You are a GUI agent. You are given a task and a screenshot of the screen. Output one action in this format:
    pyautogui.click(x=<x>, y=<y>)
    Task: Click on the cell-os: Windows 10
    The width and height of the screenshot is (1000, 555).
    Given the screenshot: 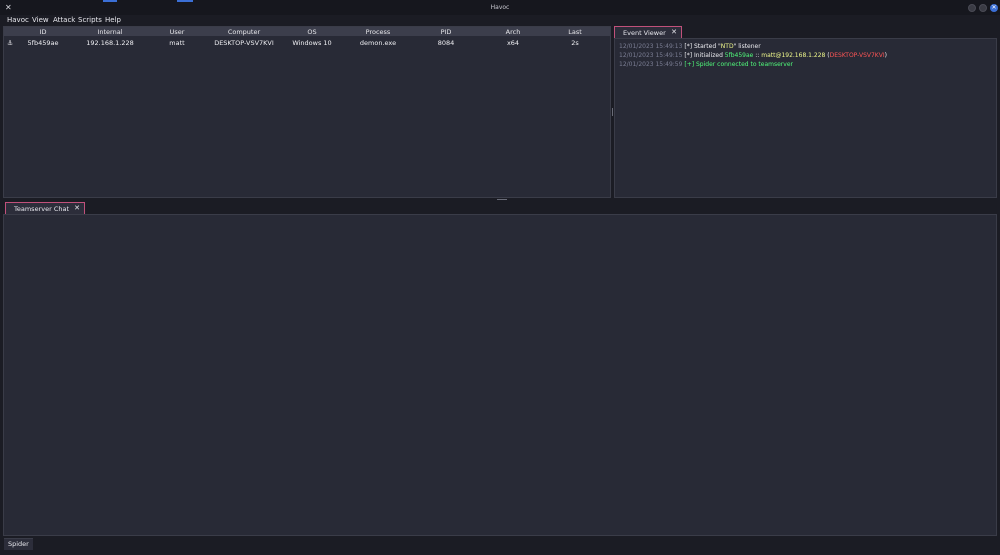 What is the action you would take?
    pyautogui.click(x=312, y=43)
    